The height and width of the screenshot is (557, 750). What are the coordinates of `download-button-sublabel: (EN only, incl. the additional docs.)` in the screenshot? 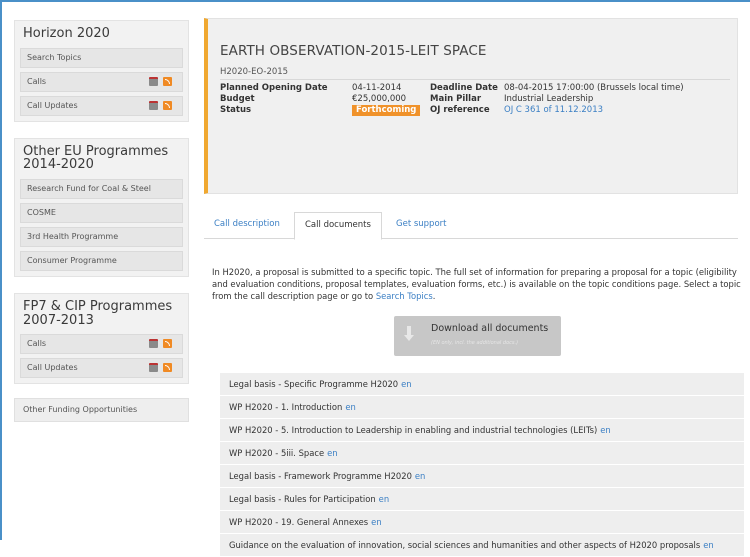 It's located at (475, 343).